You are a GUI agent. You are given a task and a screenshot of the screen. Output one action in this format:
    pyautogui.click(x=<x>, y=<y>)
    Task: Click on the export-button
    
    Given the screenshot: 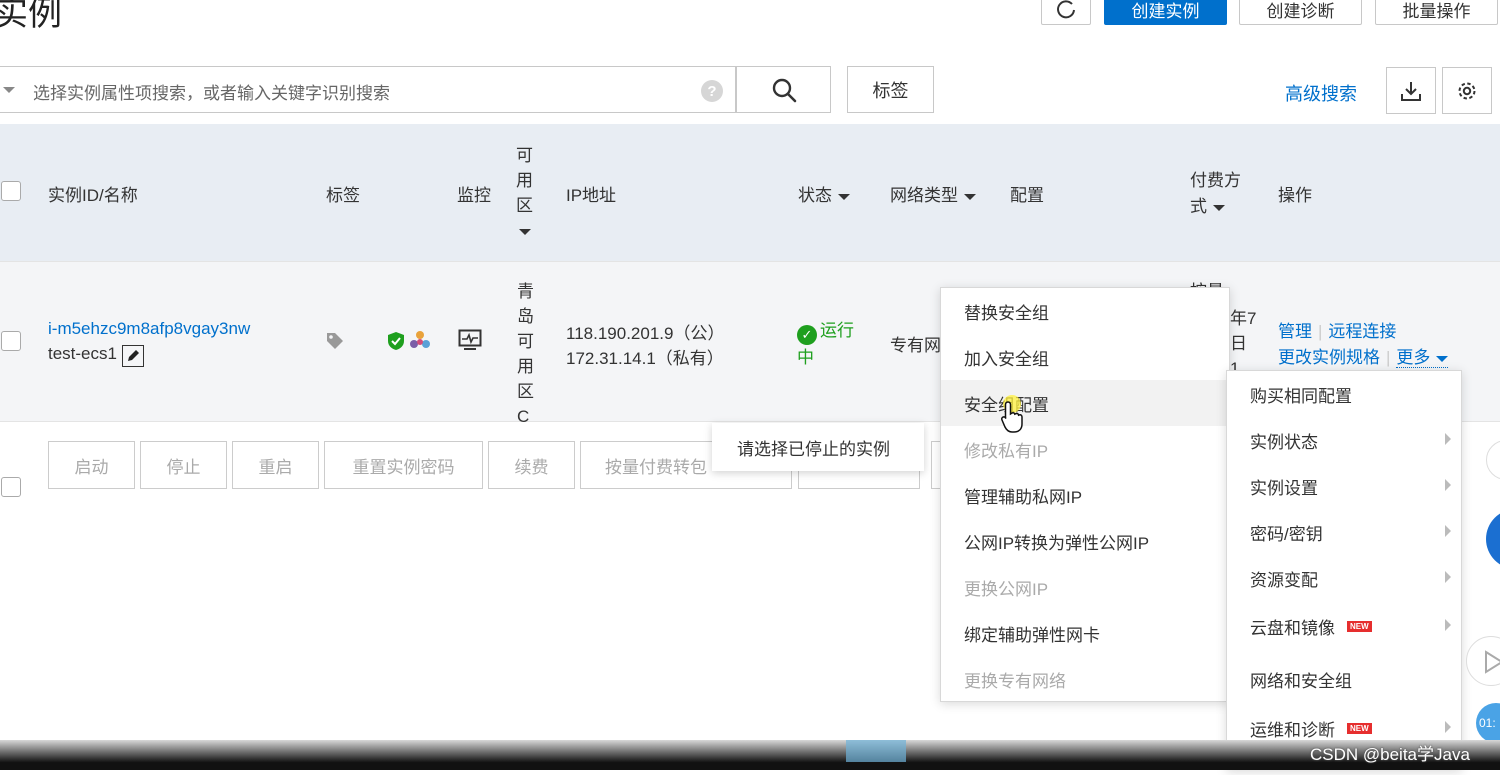 What is the action you would take?
    pyautogui.click(x=1411, y=90)
    